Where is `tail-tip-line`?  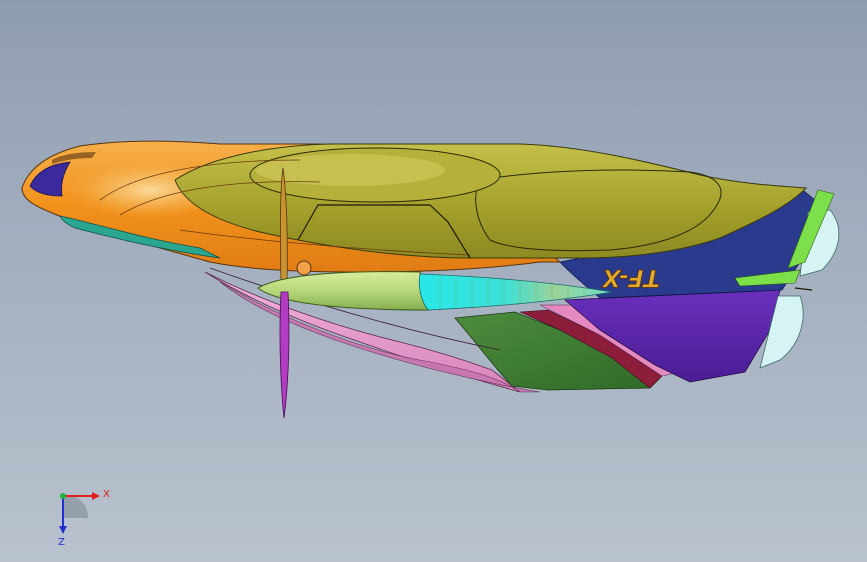 tail-tip-line is located at coordinates (803, 289).